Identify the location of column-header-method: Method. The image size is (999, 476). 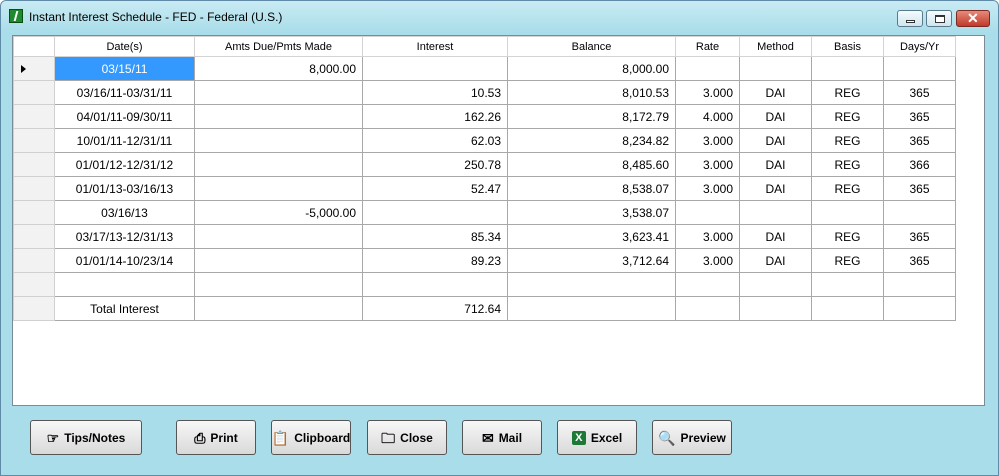
(775, 46).